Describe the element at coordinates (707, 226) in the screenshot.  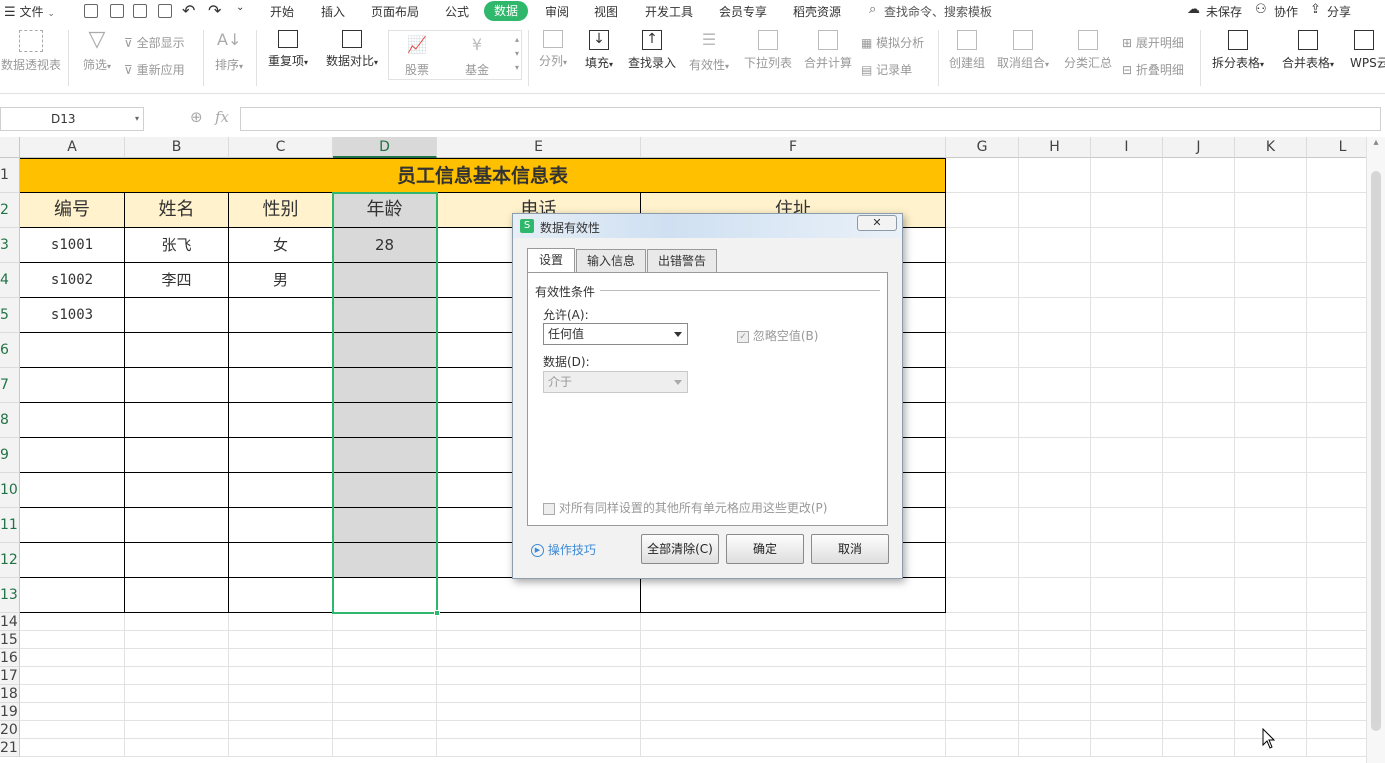
I see `dialog-titlebar: S 数据有效性 ✕` at that location.